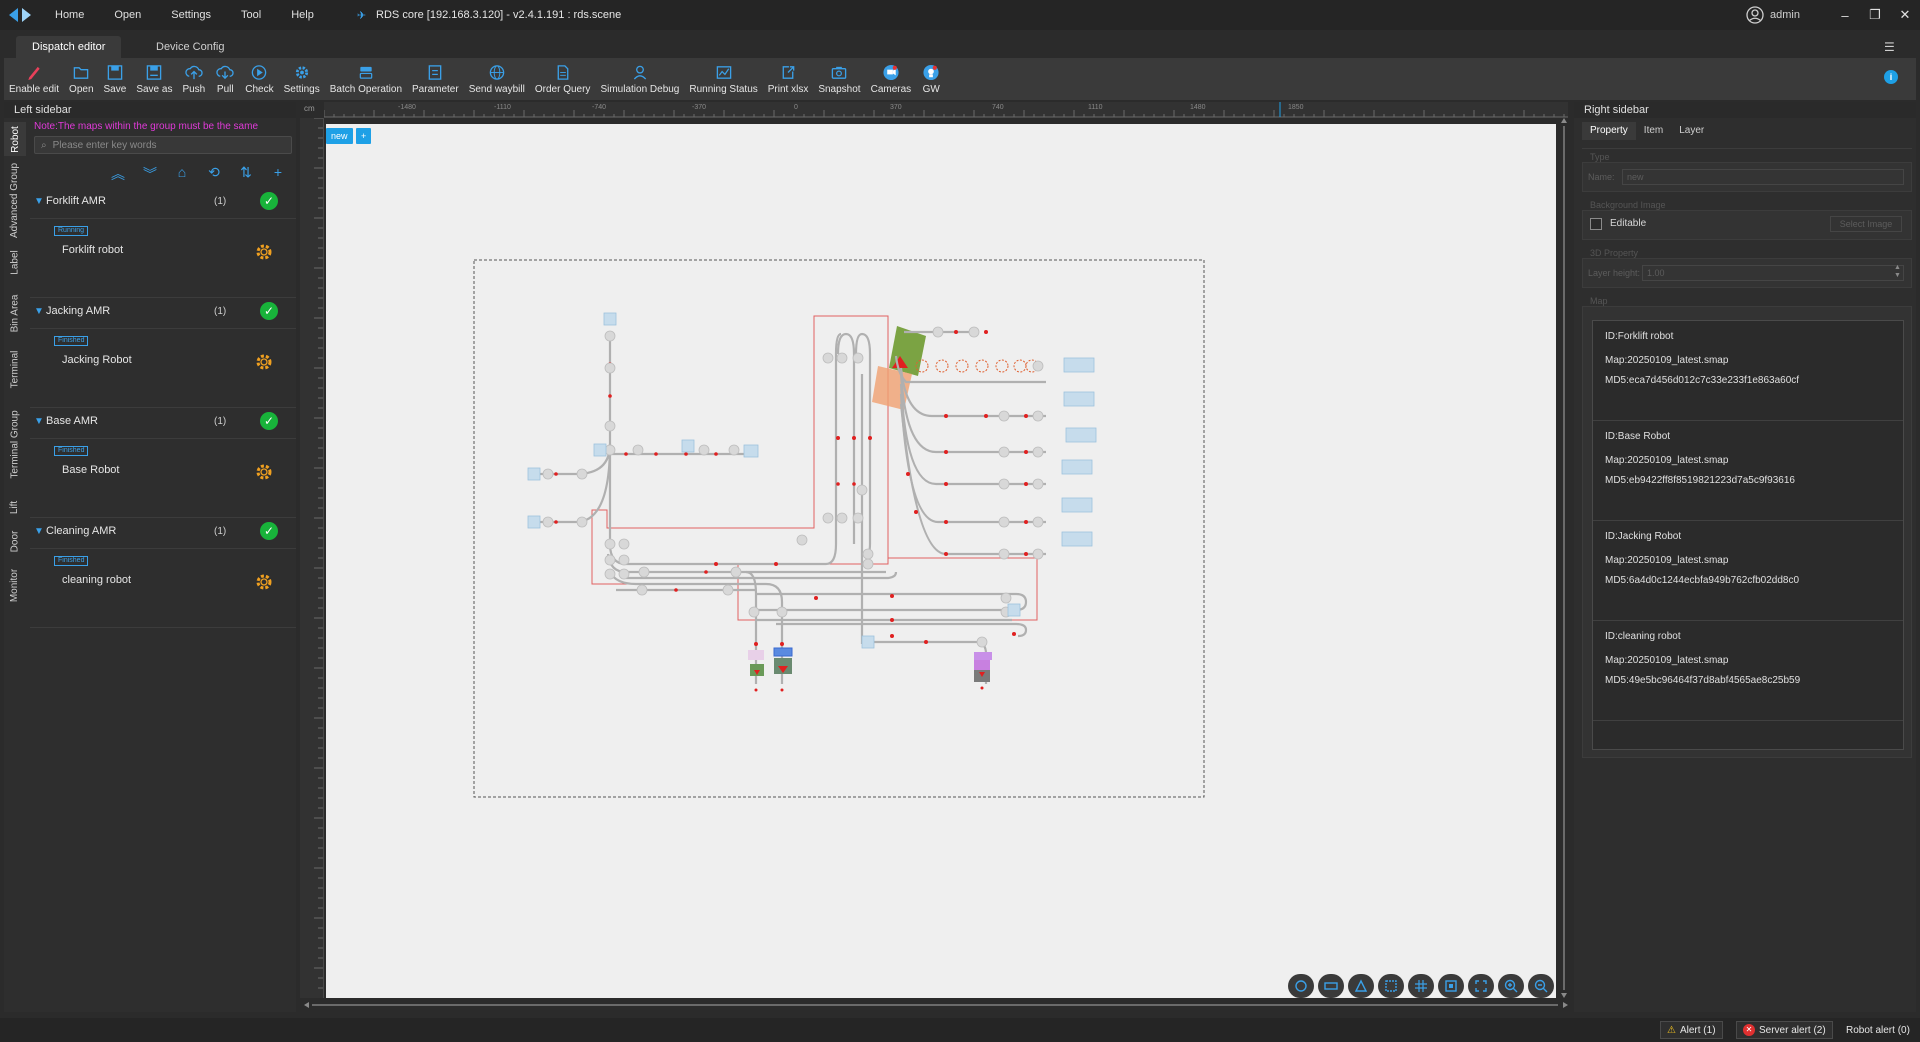 This screenshot has height=1042, width=1920. I want to click on group-header: ▼ Jacking AMR (1) ✓, so click(165, 311).